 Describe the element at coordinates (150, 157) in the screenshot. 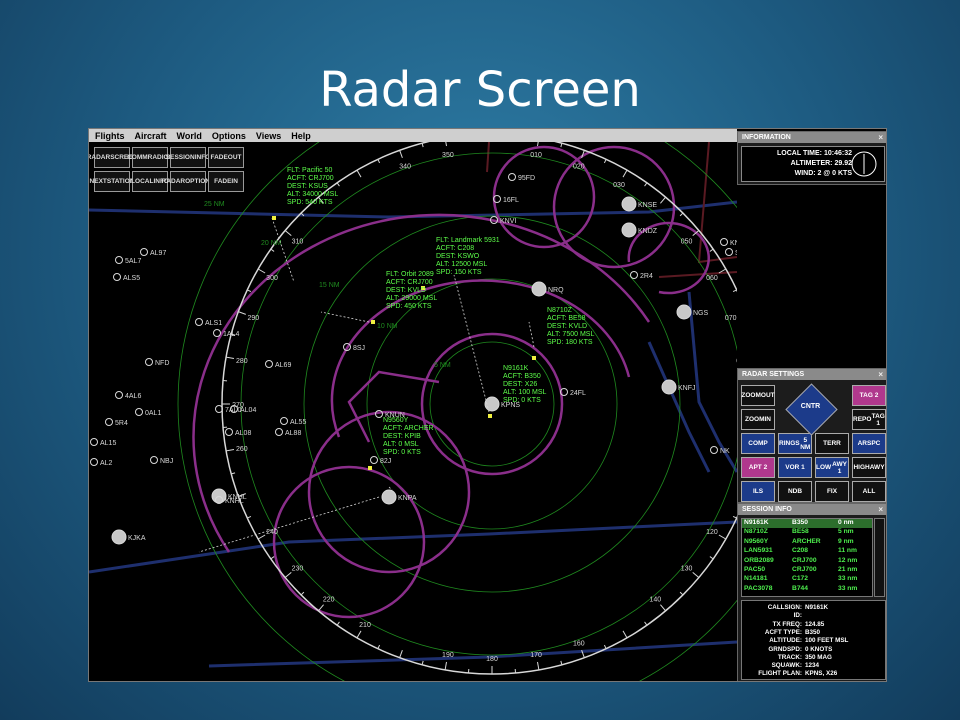

I see `comm-radios-button: COMM RADIOS` at that location.